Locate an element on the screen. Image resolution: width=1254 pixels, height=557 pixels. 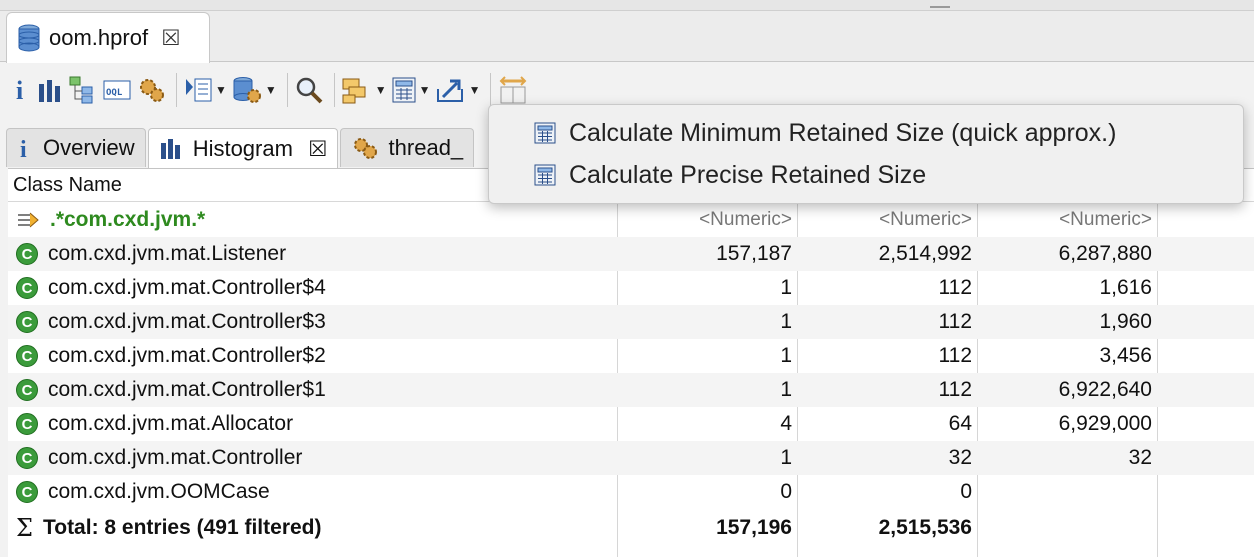
retained-heap-cell: 1,616 is located at coordinates (1125, 287).